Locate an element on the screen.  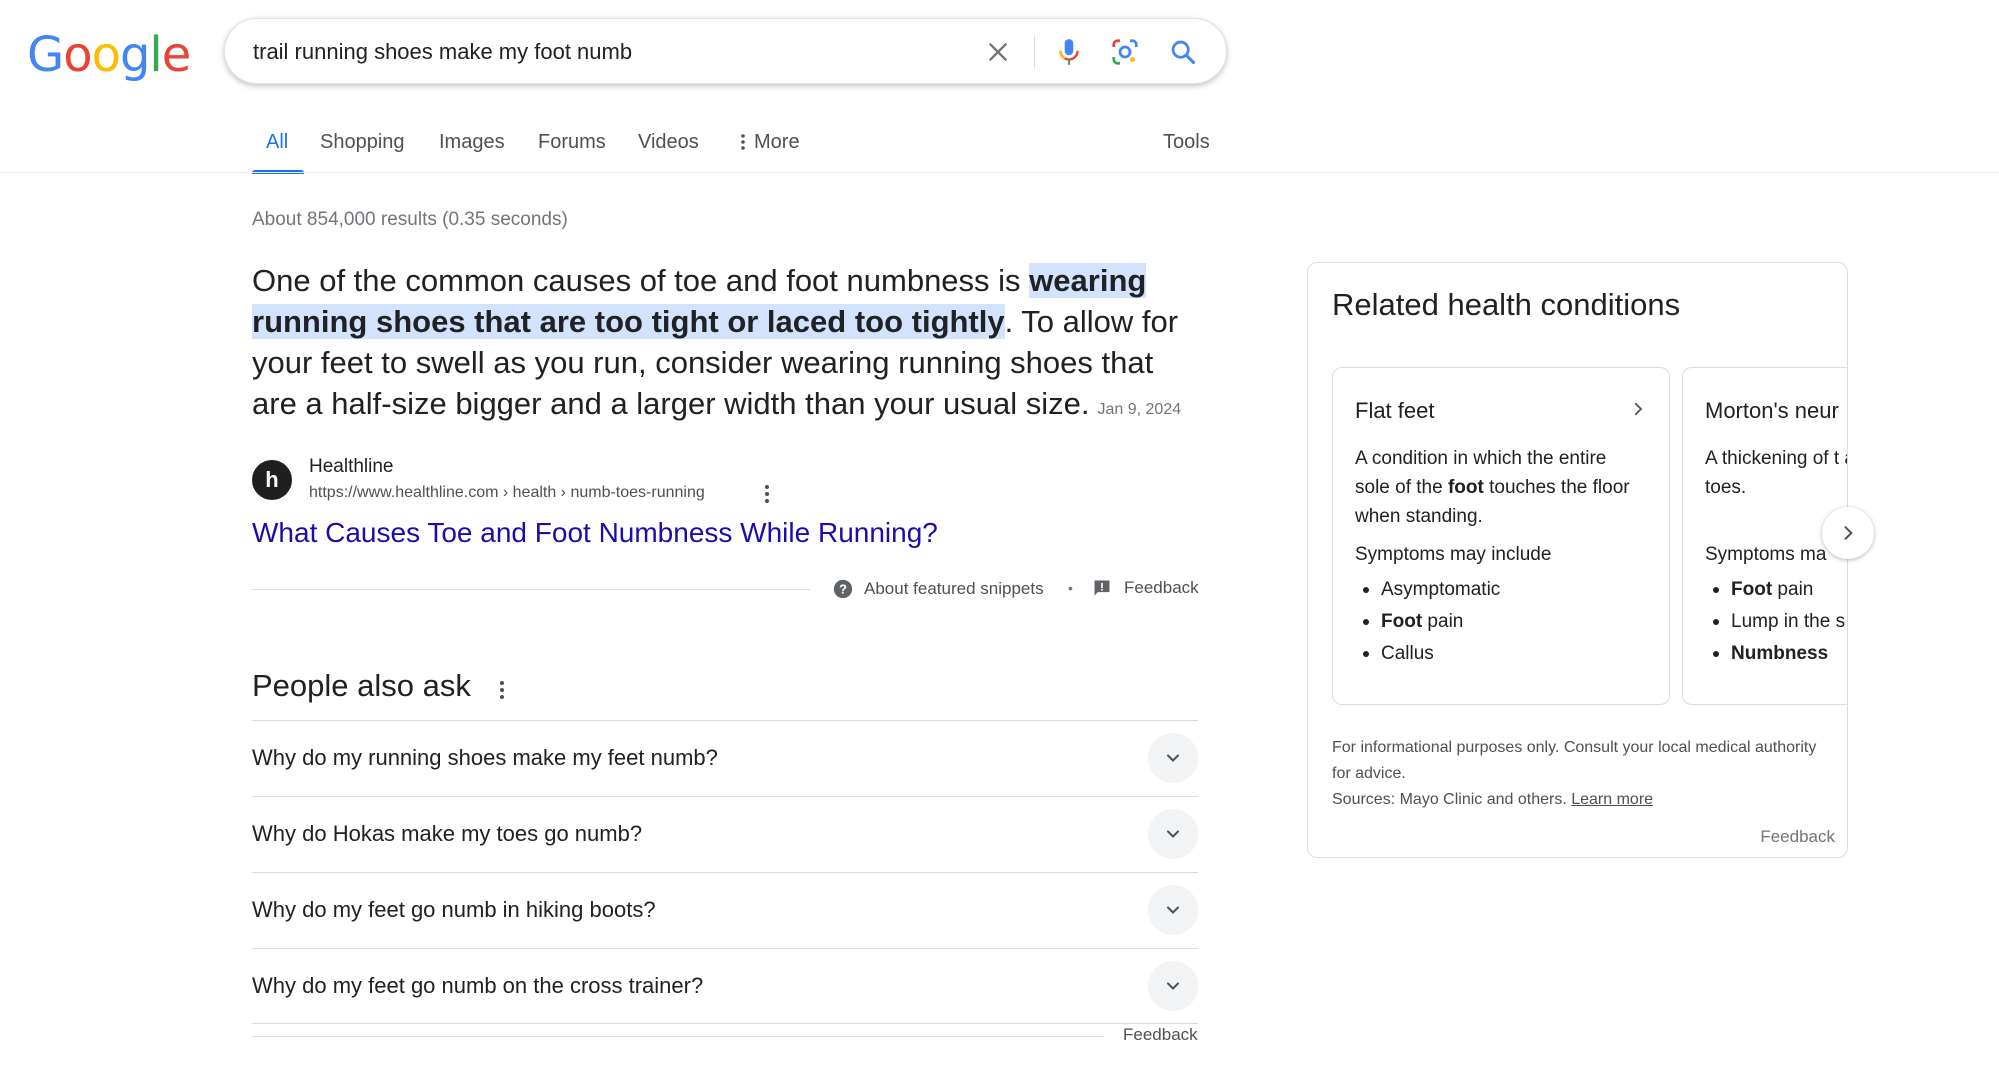
tab-label: Shopping is located at coordinates (362, 142).